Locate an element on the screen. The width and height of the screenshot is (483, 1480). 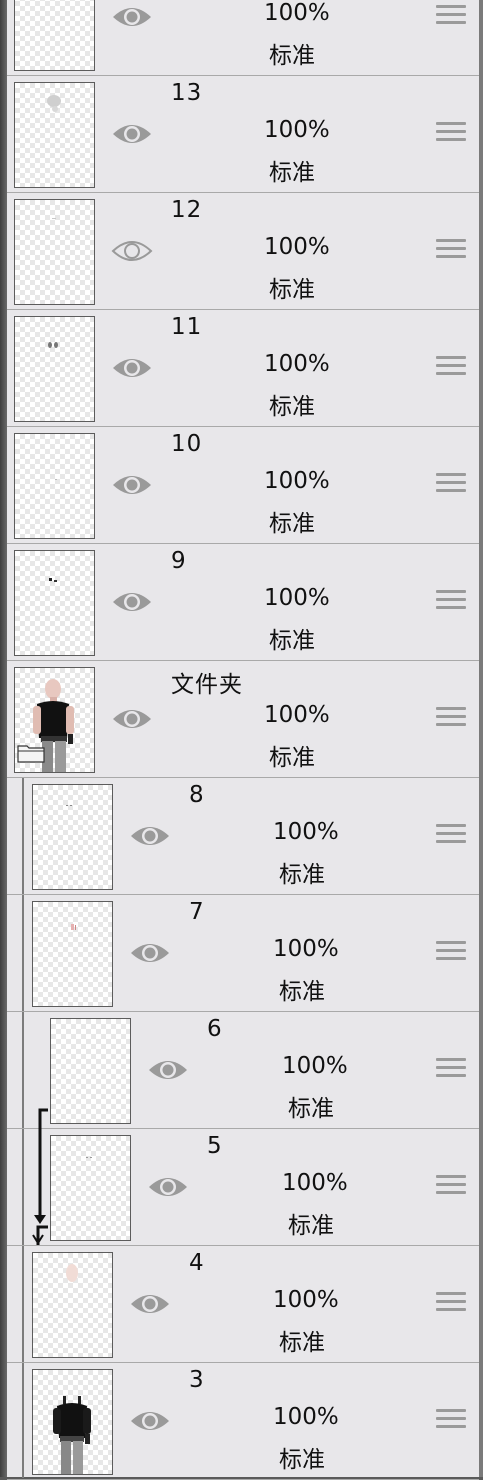
layer-row: 8 100% 标准 is located at coordinates (243, 836).